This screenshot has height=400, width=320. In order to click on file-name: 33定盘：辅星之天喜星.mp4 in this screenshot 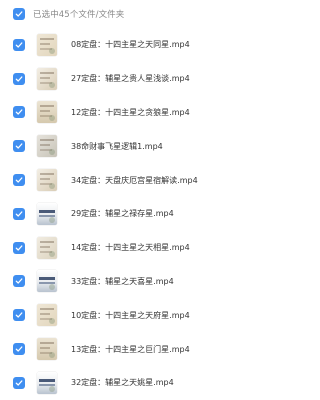, I will do `click(122, 281)`.